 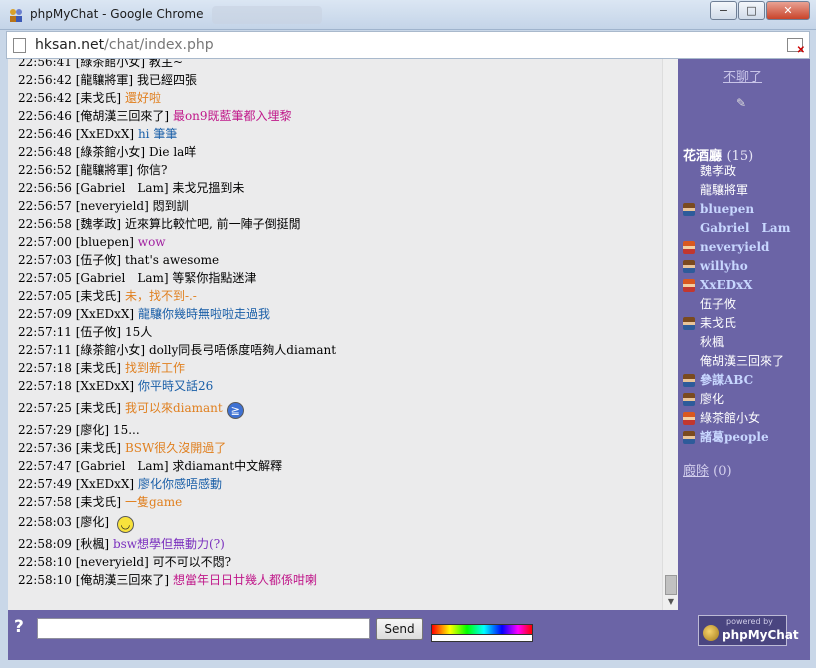 I want to click on message-time: 22:57:29, so click(x=45, y=430).